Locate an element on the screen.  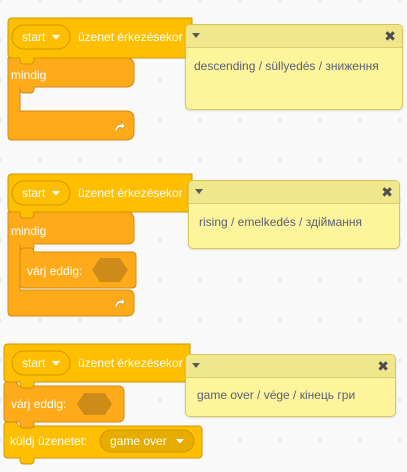
comment-note: ✖ descending / süllyedés / зниження is located at coordinates (294, 67).